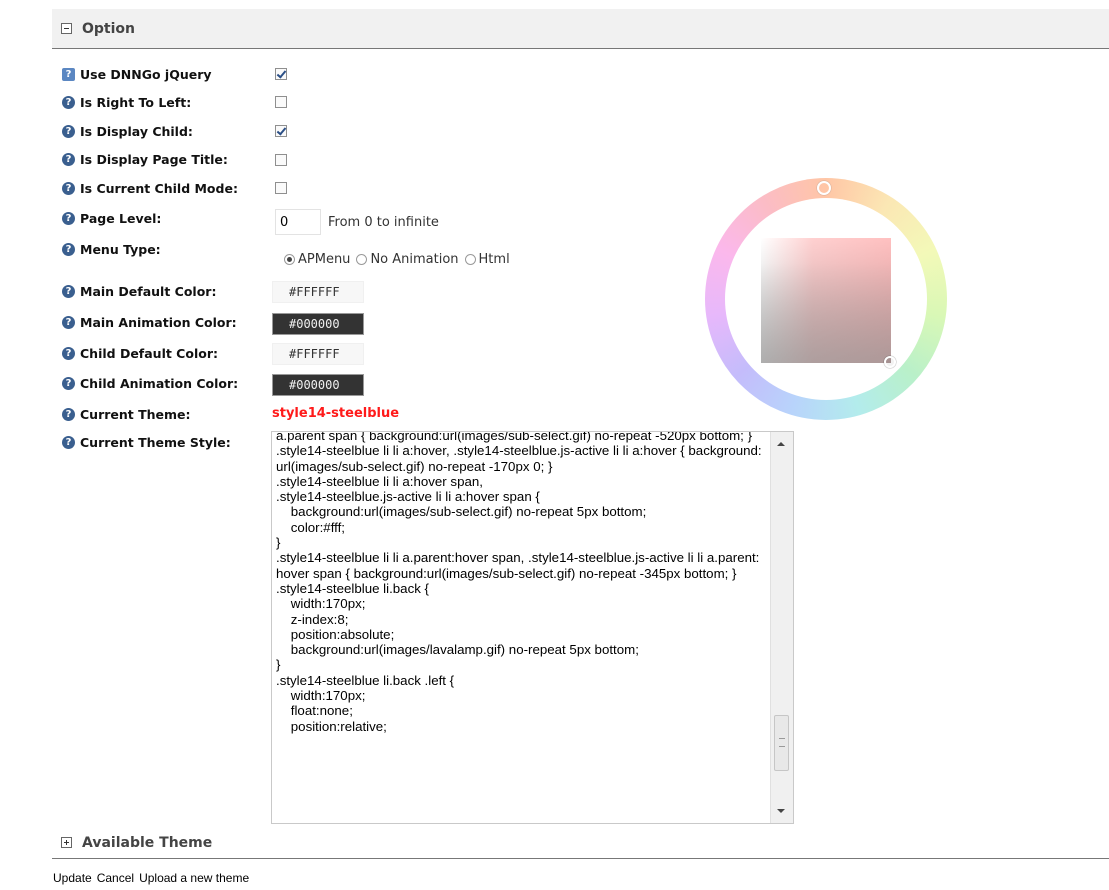 The height and width of the screenshot is (890, 1109). Describe the element at coordinates (781, 627) in the screenshot. I see `textarea-scrollbar` at that location.